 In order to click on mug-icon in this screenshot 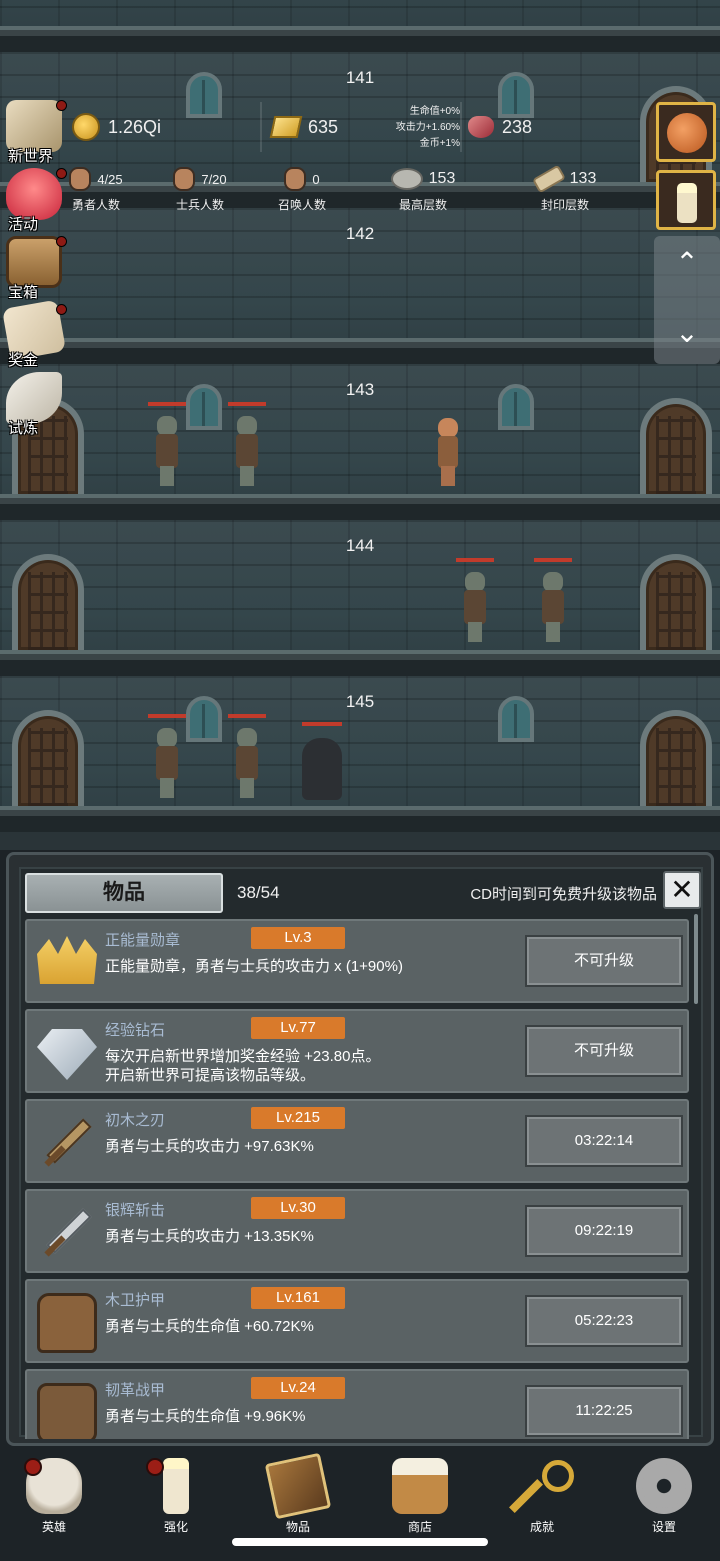, I will do `click(420, 1486)`.